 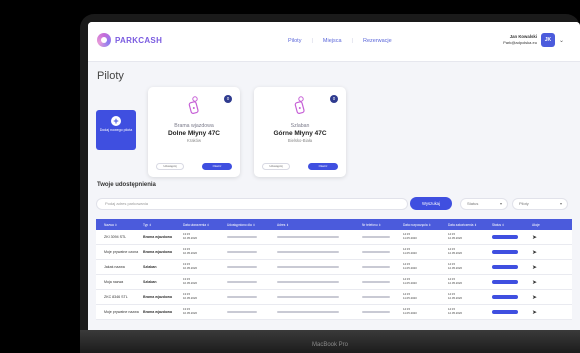 What do you see at coordinates (425, 225) in the screenshot?
I see `col-start: Data rozpoczęcia ⇕` at bounding box center [425, 225].